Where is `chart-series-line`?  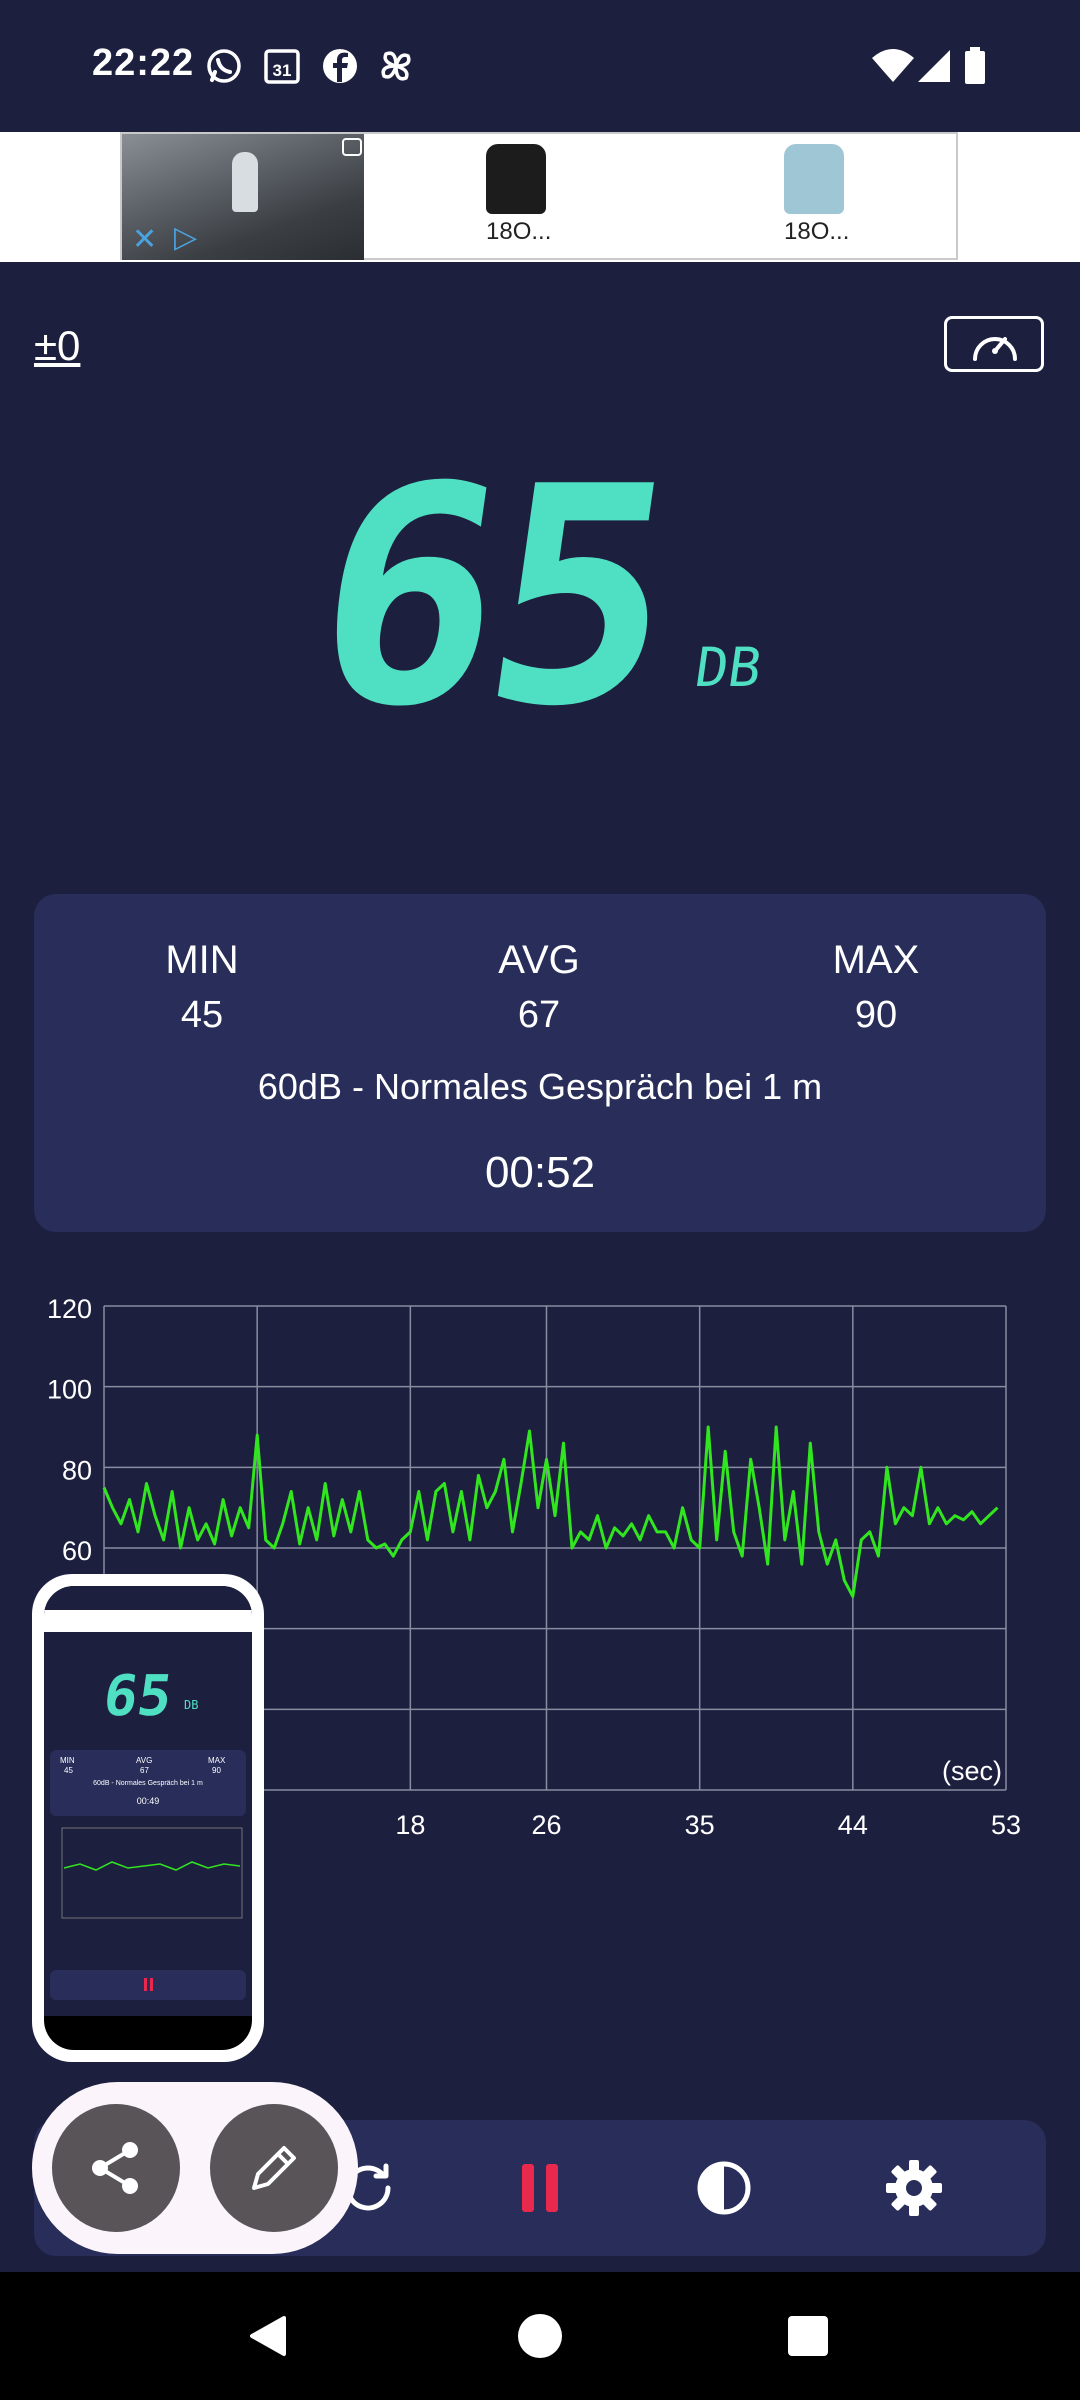 chart-series-line is located at coordinates (550, 1511).